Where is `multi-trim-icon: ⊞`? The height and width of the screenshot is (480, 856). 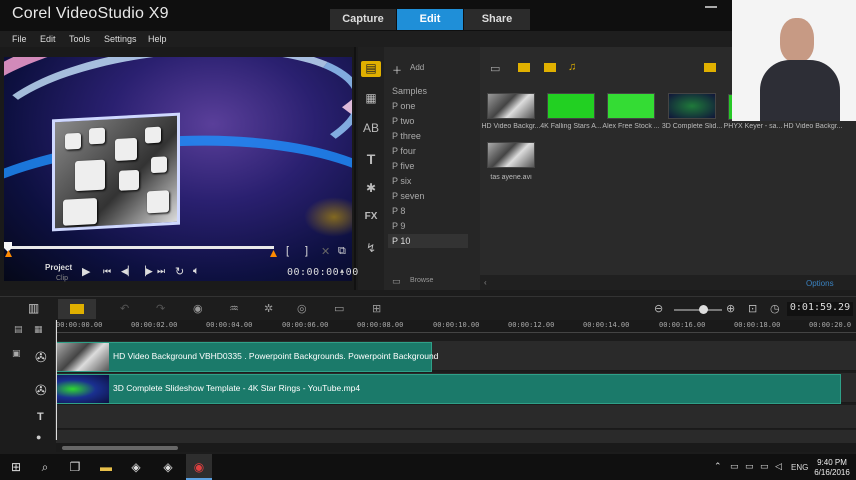 multi-trim-icon: ⊞ is located at coordinates (376, 308).